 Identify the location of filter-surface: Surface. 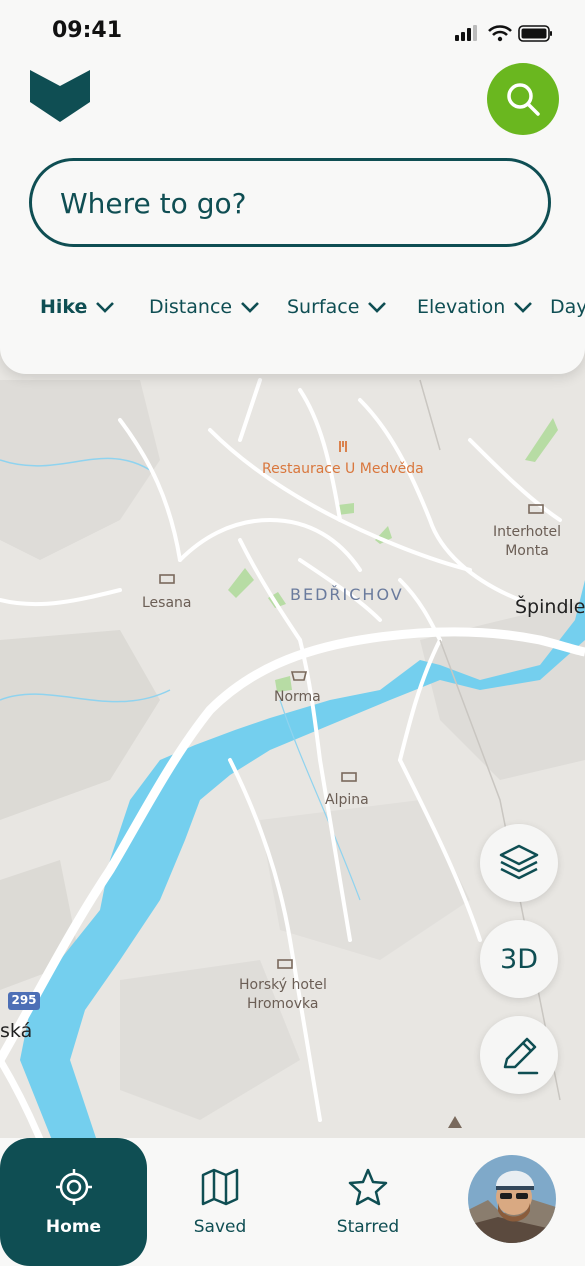
(337, 307).